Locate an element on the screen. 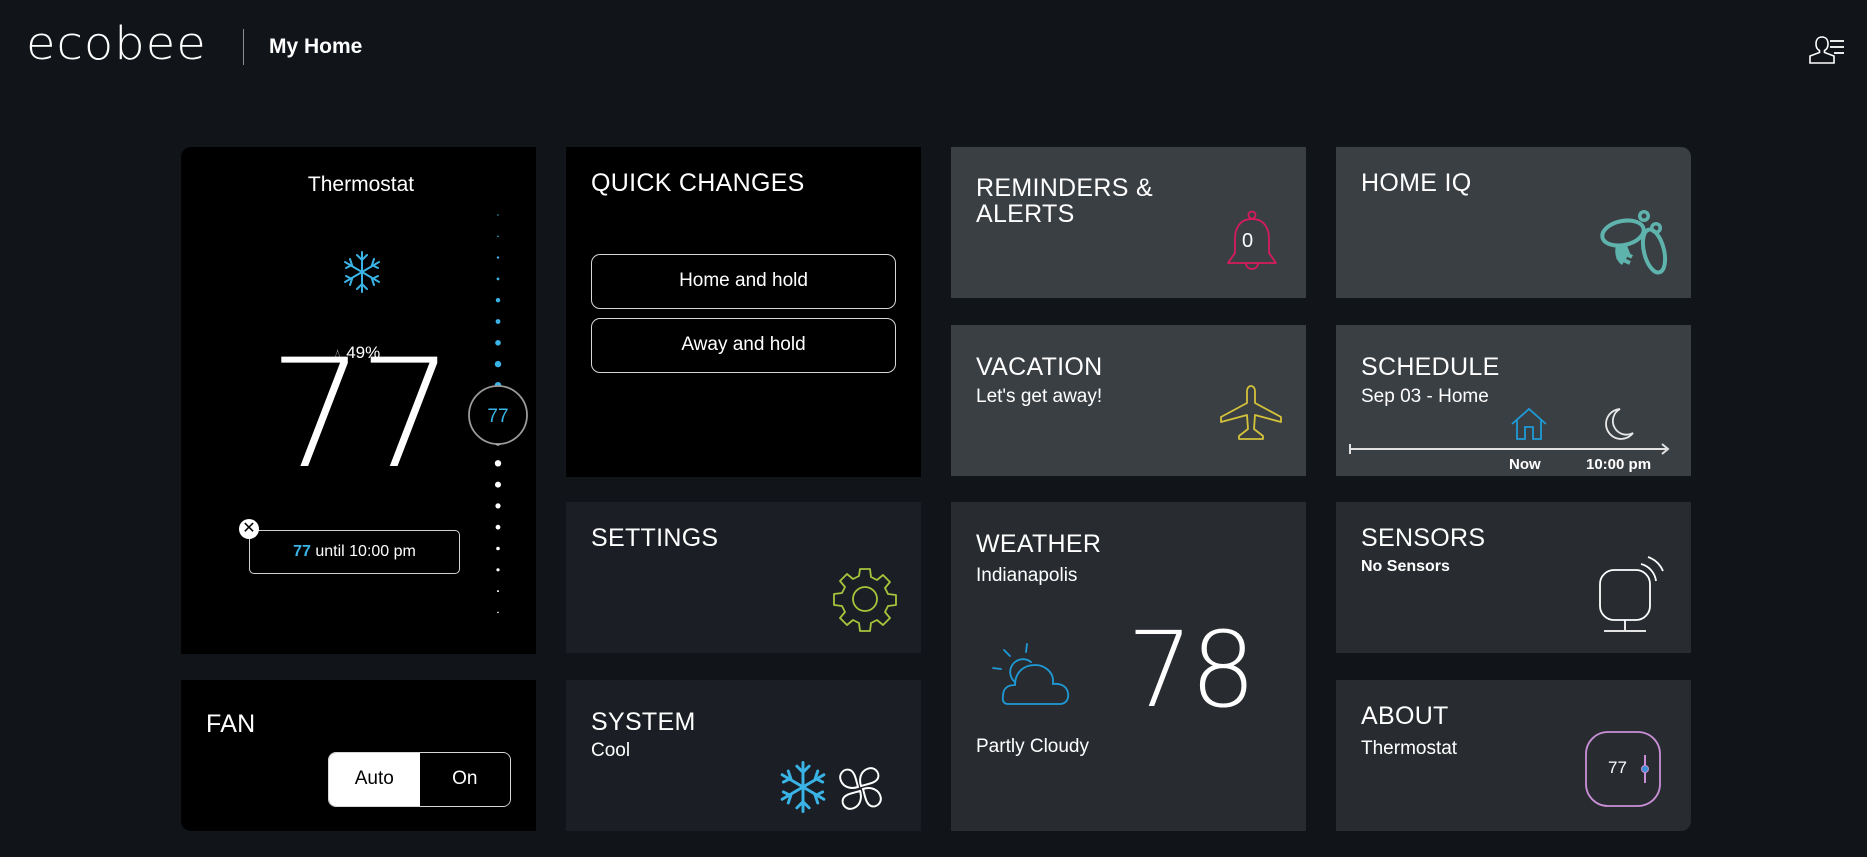 This screenshot has height=857, width=1867. weather-title: WEATHER is located at coordinates (1039, 544).